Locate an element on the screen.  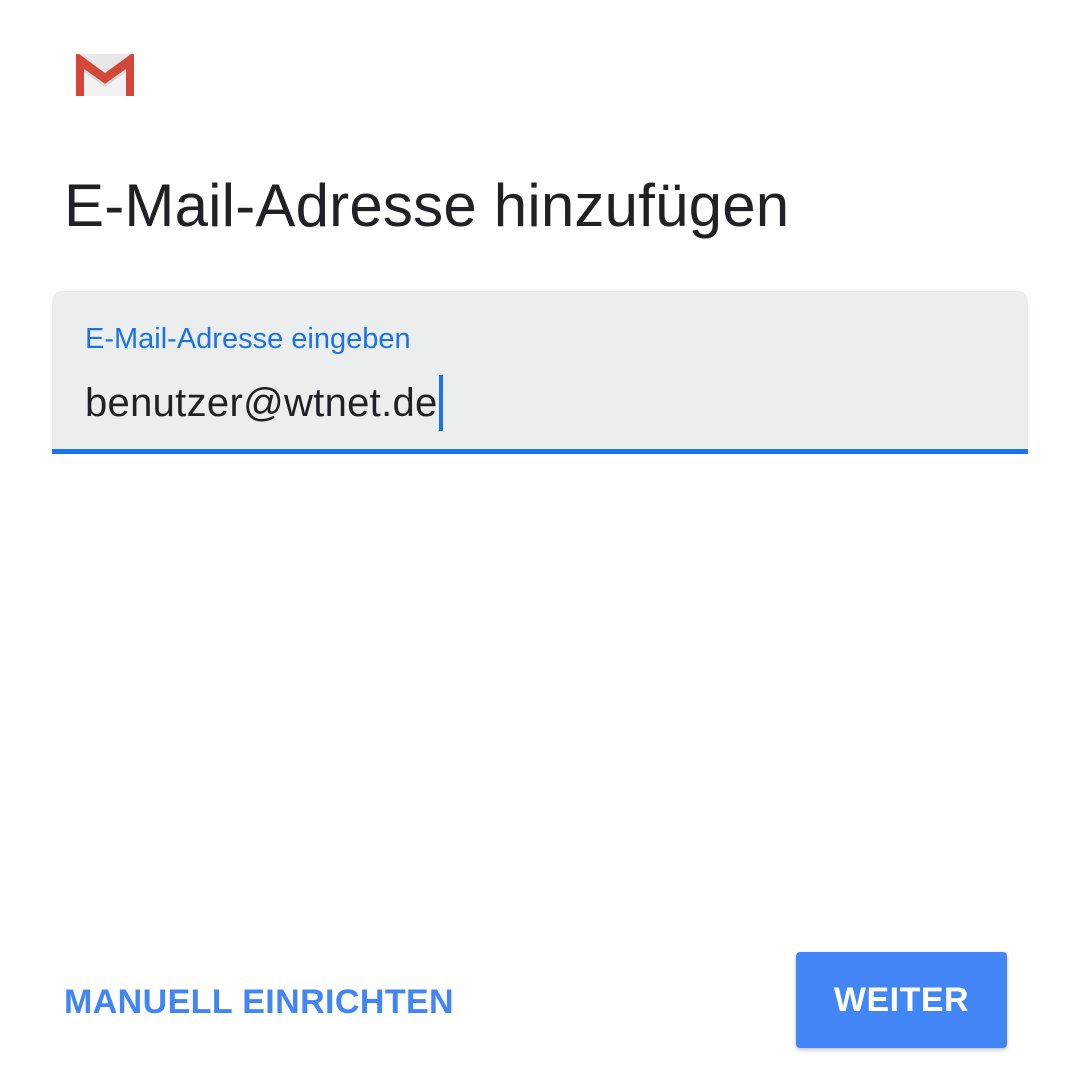
manual-setup-button: MANUELL EINRICHTEN is located at coordinates (259, 1002).